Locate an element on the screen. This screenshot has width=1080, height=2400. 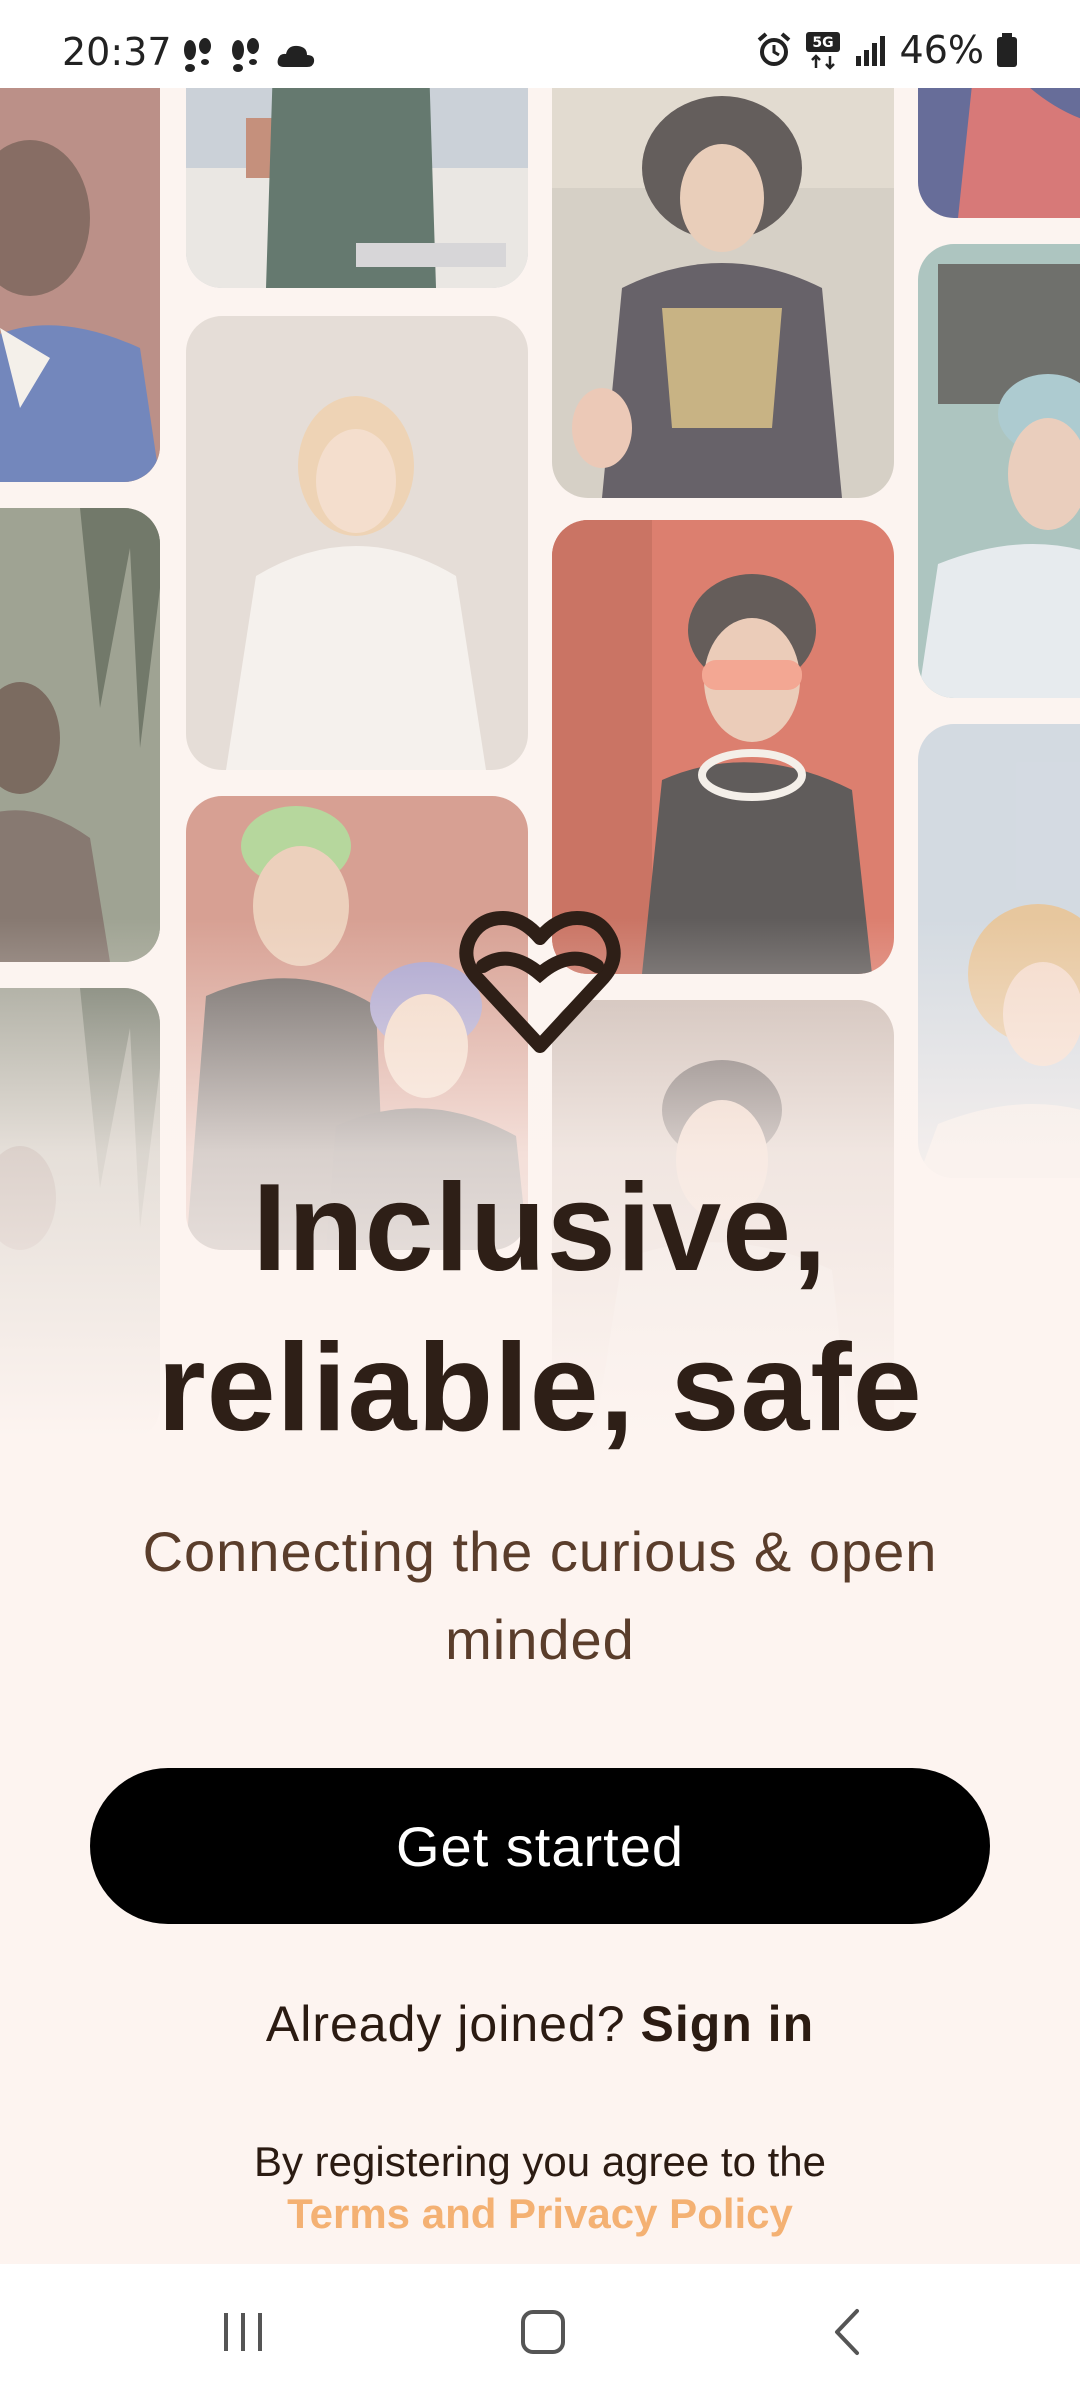
get-started-button: Get started is located at coordinates (540, 1846).